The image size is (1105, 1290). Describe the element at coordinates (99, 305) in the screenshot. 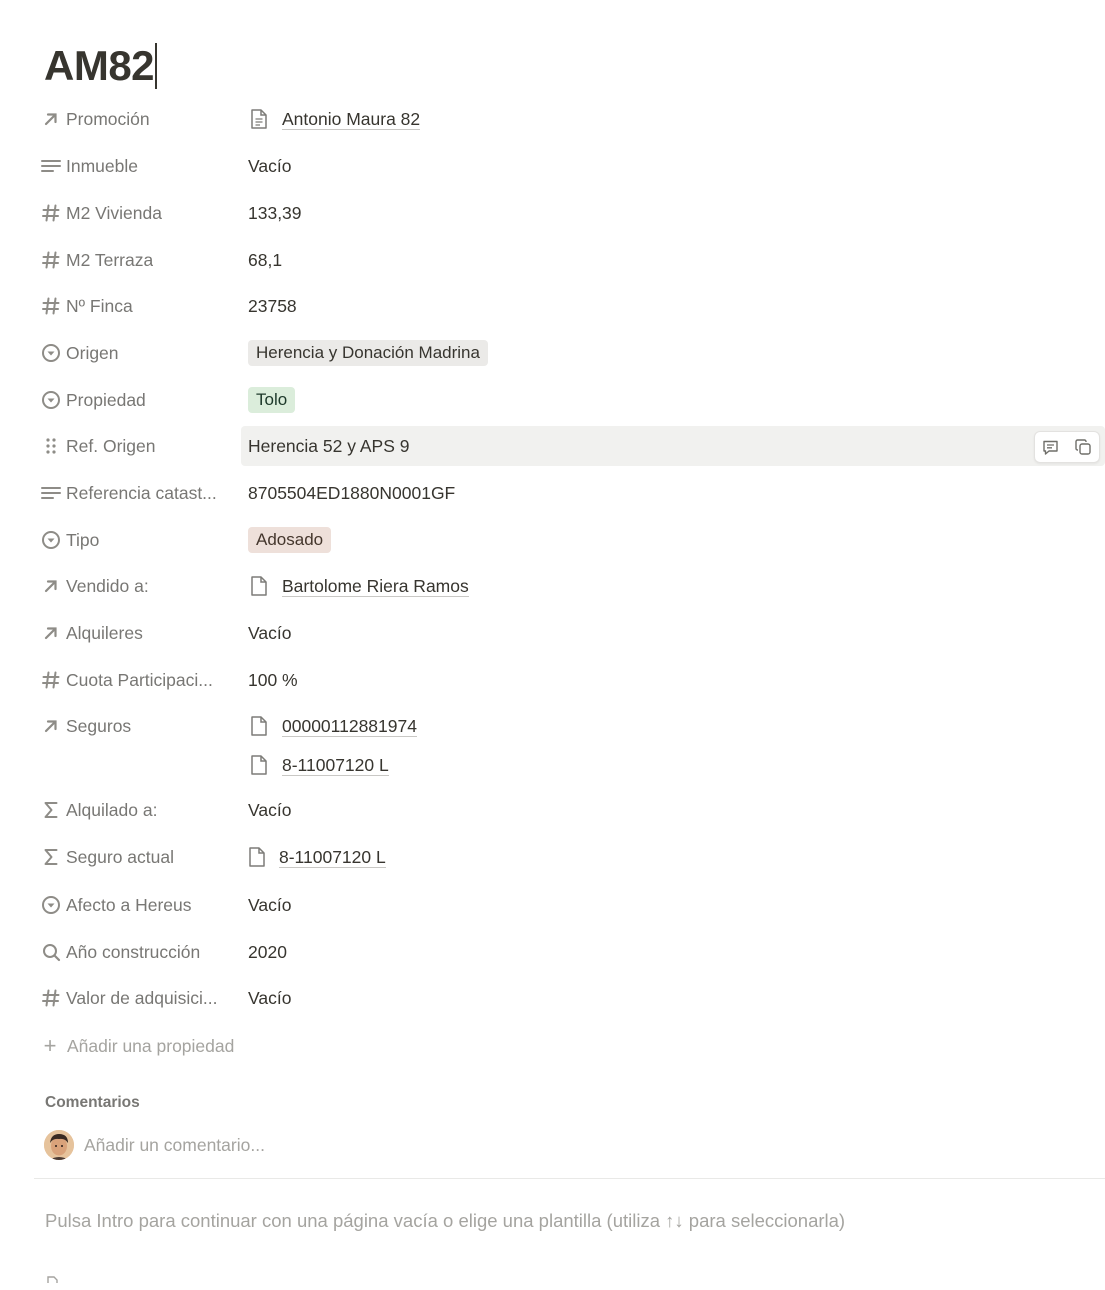

I see `property-label: Nº Finca` at that location.